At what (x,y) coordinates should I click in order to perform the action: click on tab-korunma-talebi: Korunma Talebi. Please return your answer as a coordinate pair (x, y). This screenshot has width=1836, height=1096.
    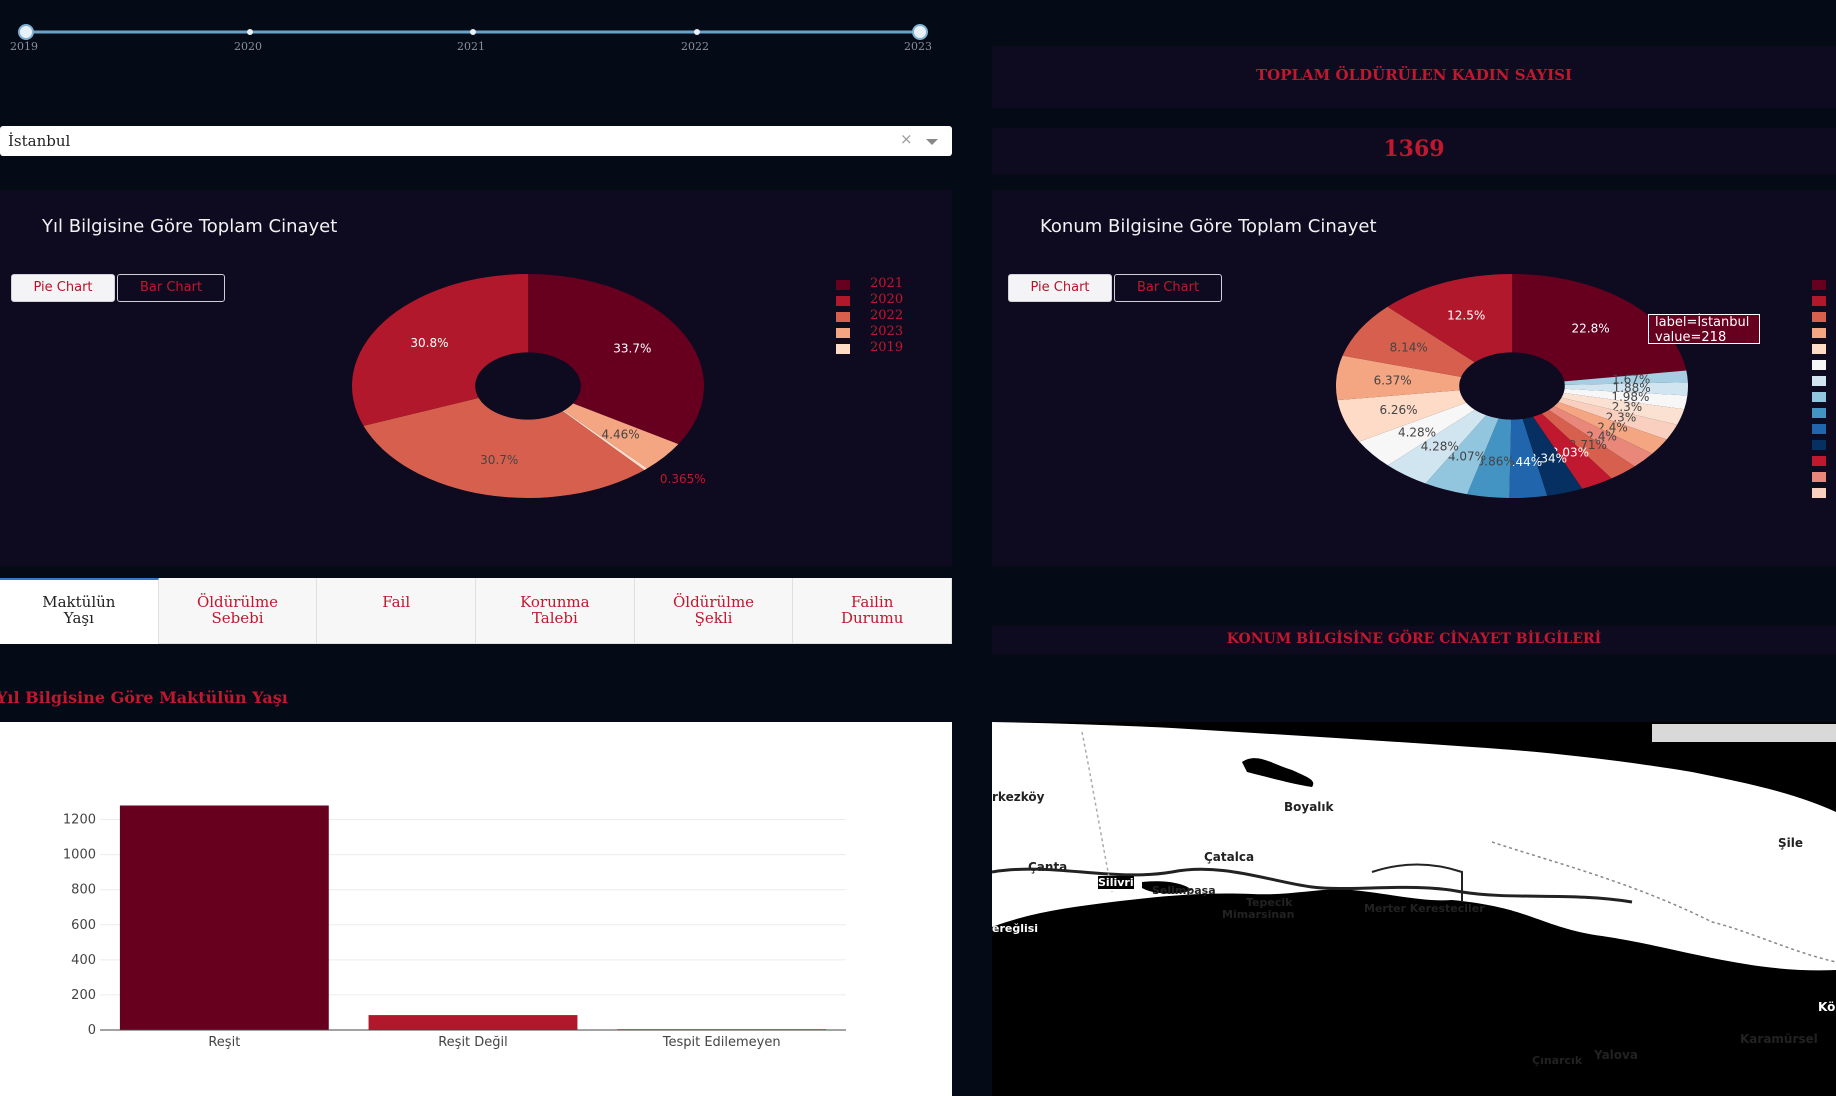
    Looking at the image, I should click on (555, 611).